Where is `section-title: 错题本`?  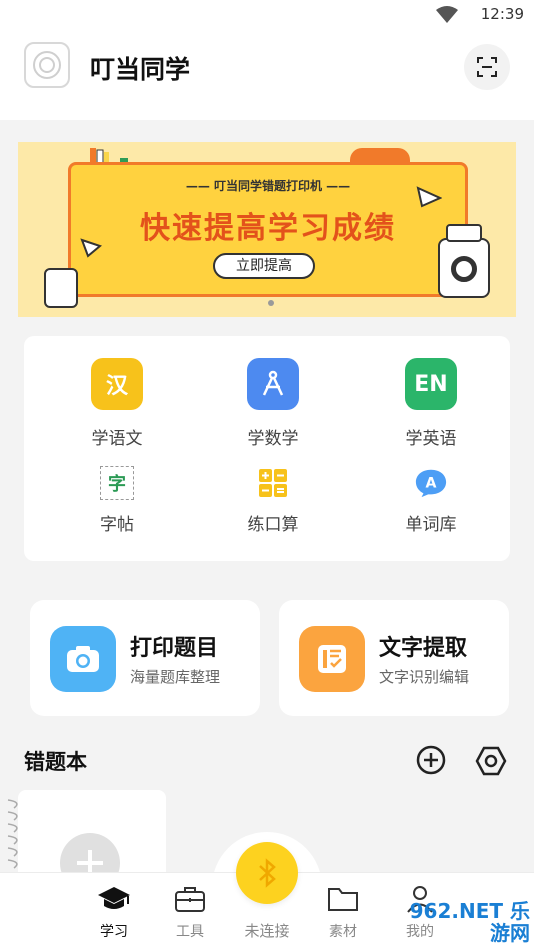
section-title: 错题本 is located at coordinates (55, 762).